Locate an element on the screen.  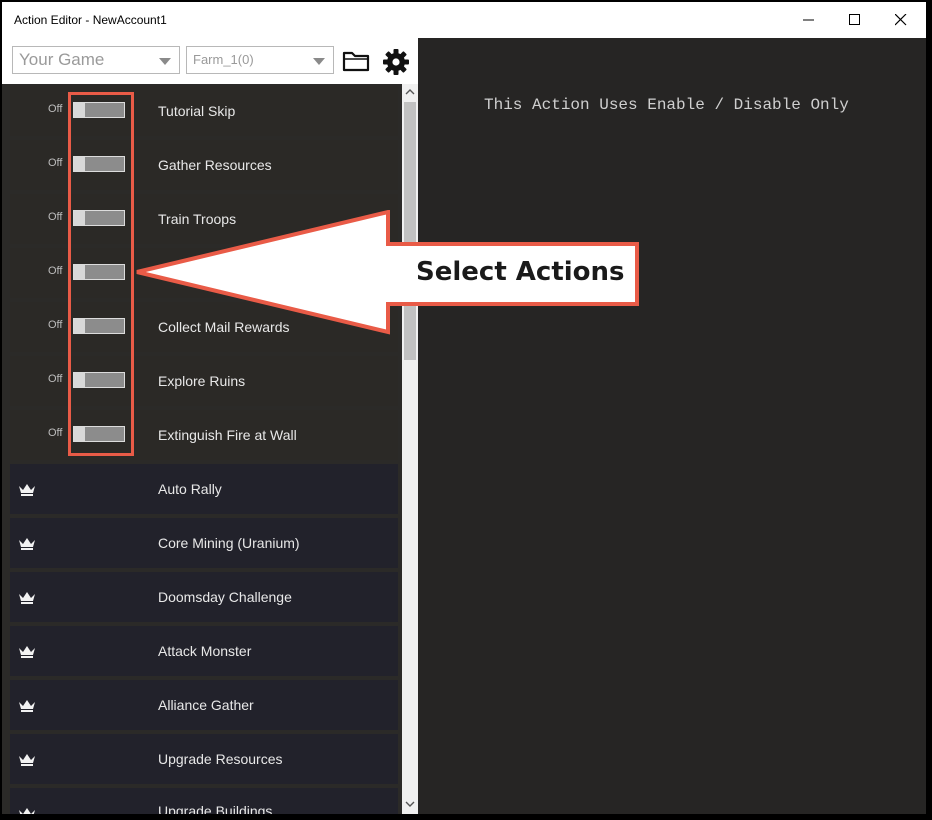
premium-action-row: Doomsday Challenge is located at coordinates (204, 597).